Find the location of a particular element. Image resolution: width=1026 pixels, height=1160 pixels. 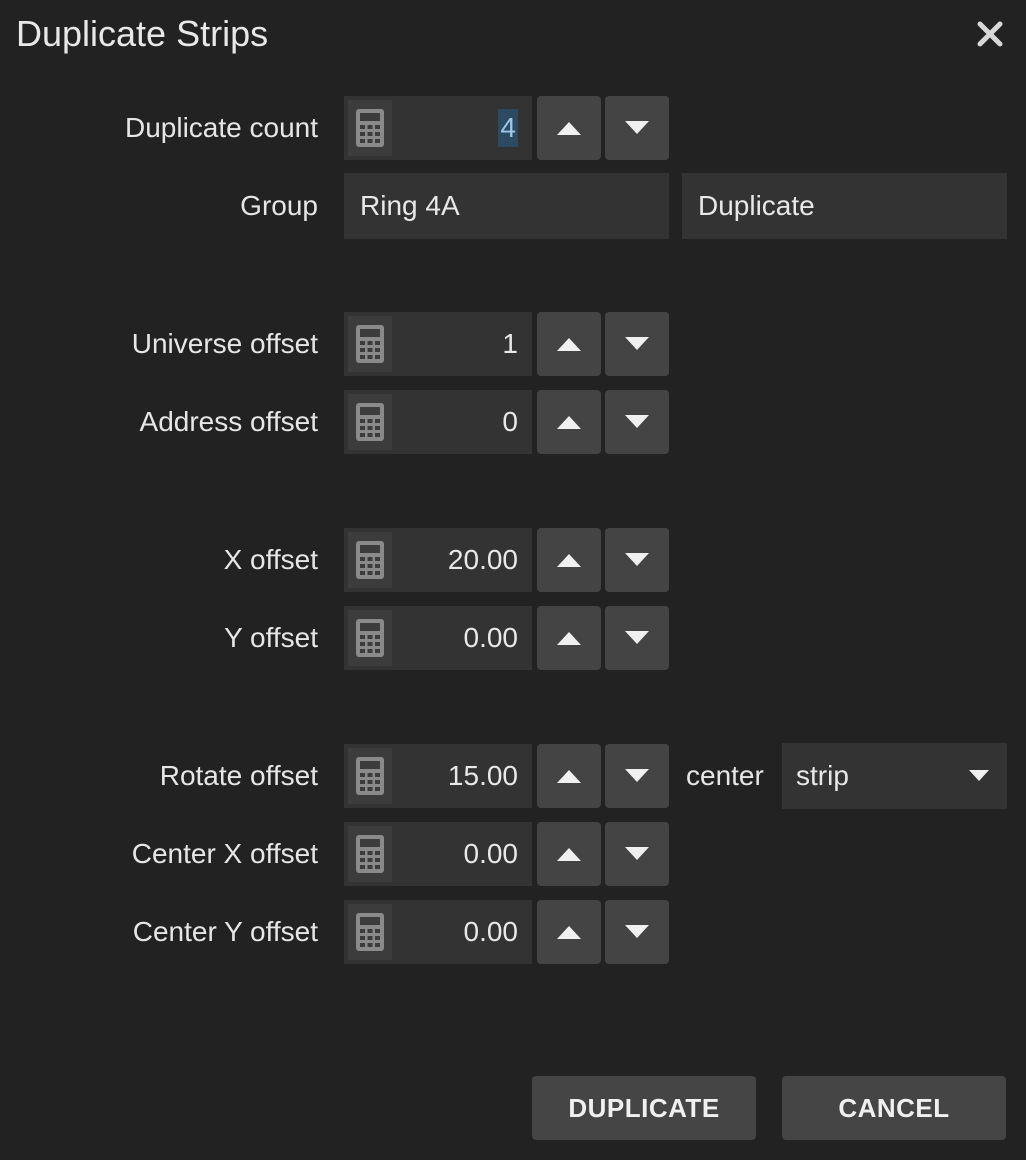

center-x-offset-input: 0.00 is located at coordinates (438, 854).